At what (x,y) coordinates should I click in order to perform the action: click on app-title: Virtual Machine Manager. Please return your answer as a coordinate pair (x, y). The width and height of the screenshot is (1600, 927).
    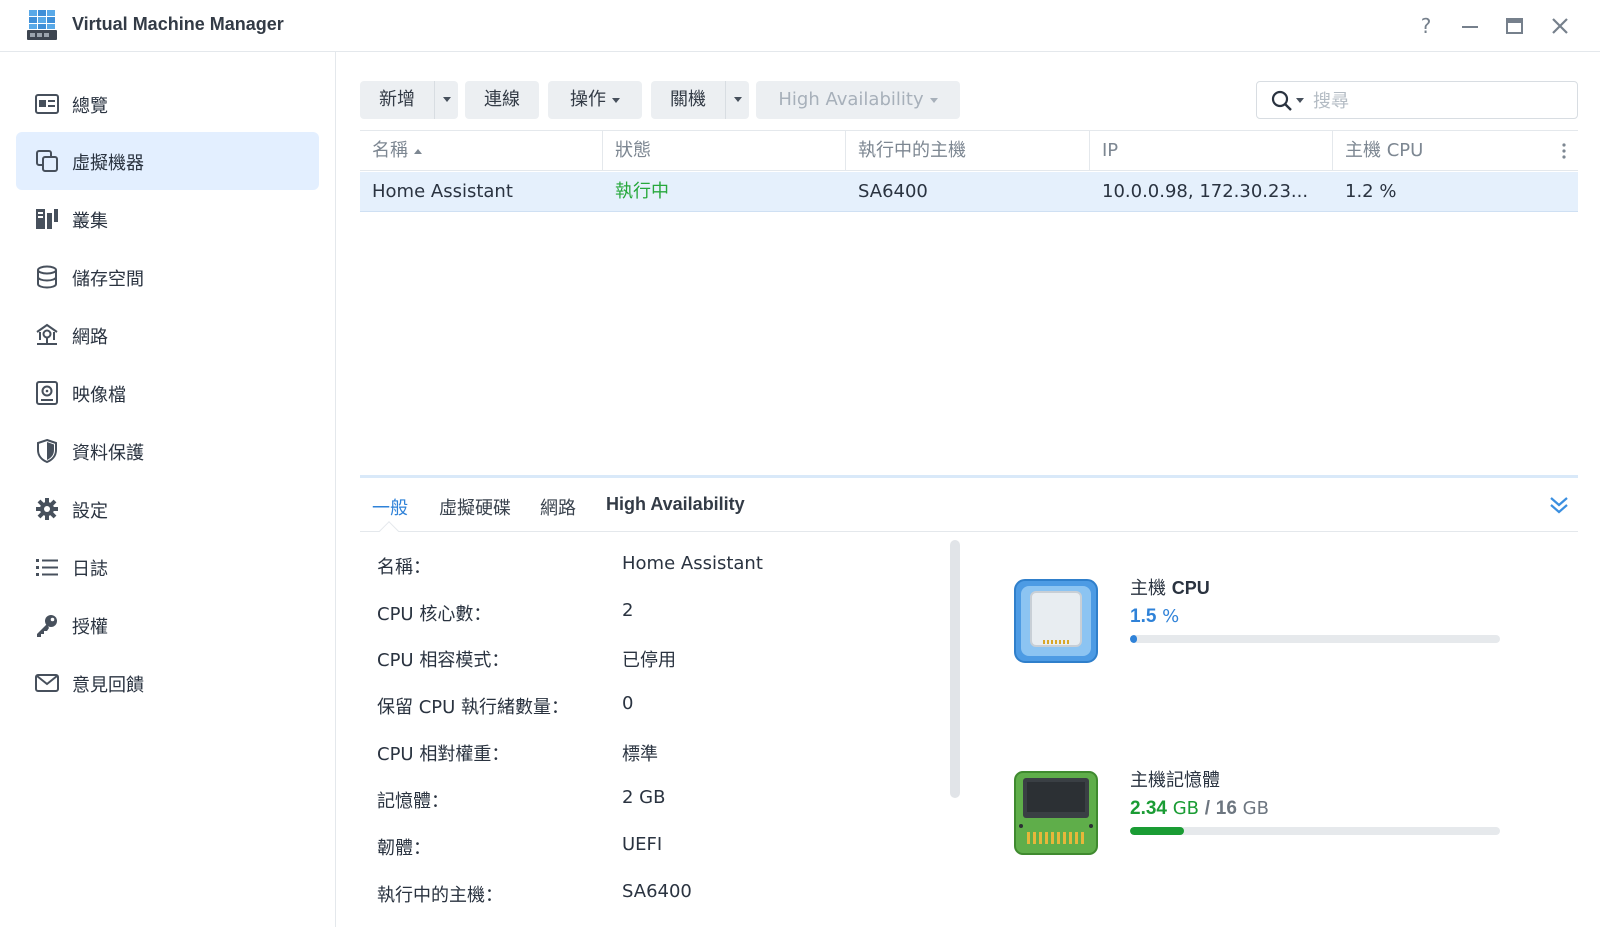
    Looking at the image, I should click on (178, 24).